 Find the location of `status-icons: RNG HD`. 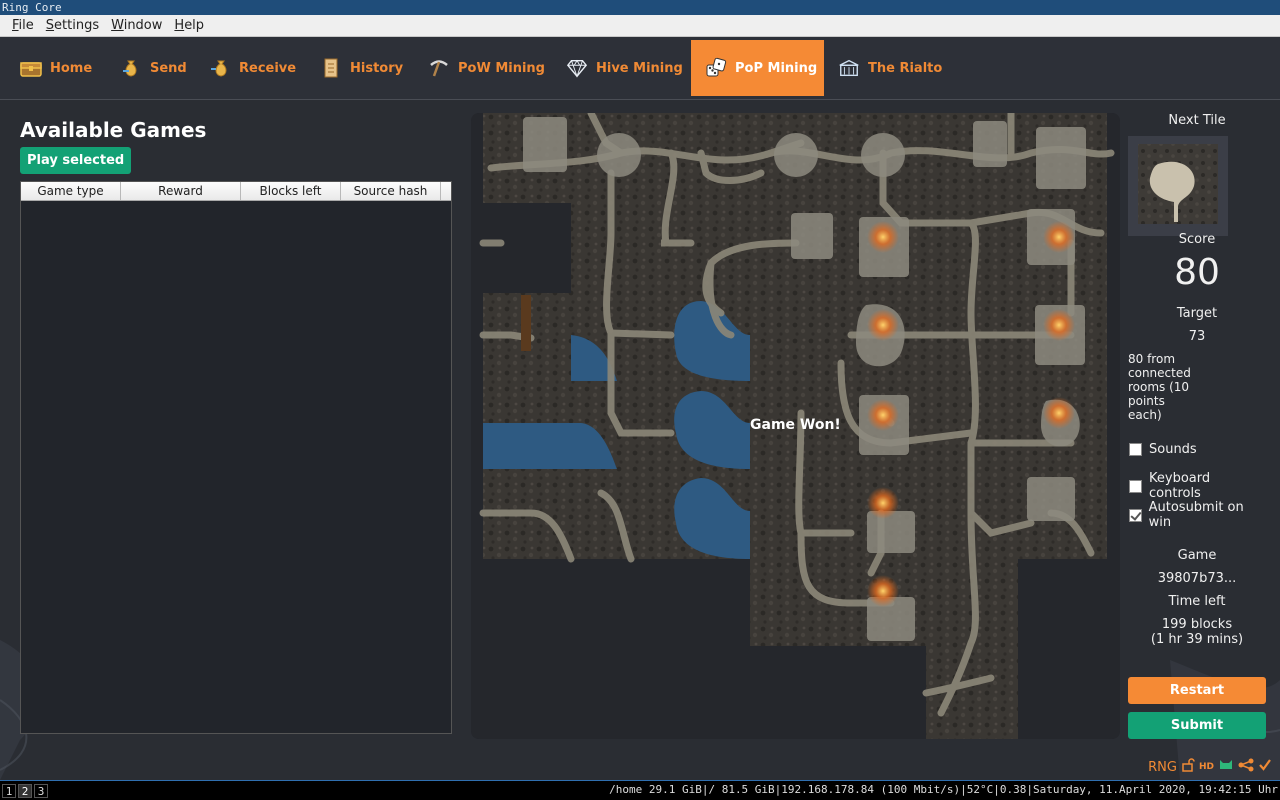

status-icons: RNG HD is located at coordinates (1210, 767).